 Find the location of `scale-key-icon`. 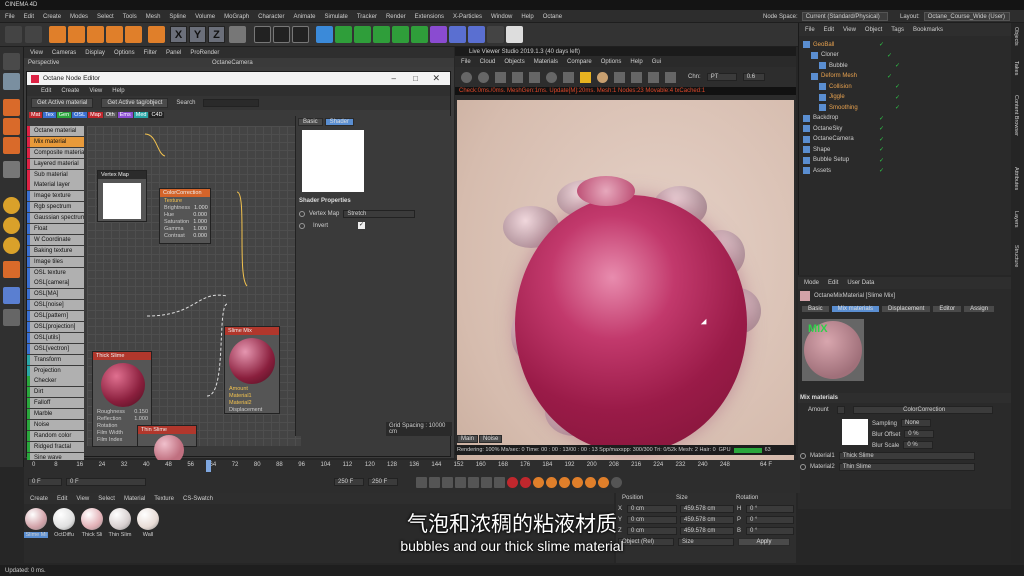

scale-key-icon is located at coordinates (577, 482).